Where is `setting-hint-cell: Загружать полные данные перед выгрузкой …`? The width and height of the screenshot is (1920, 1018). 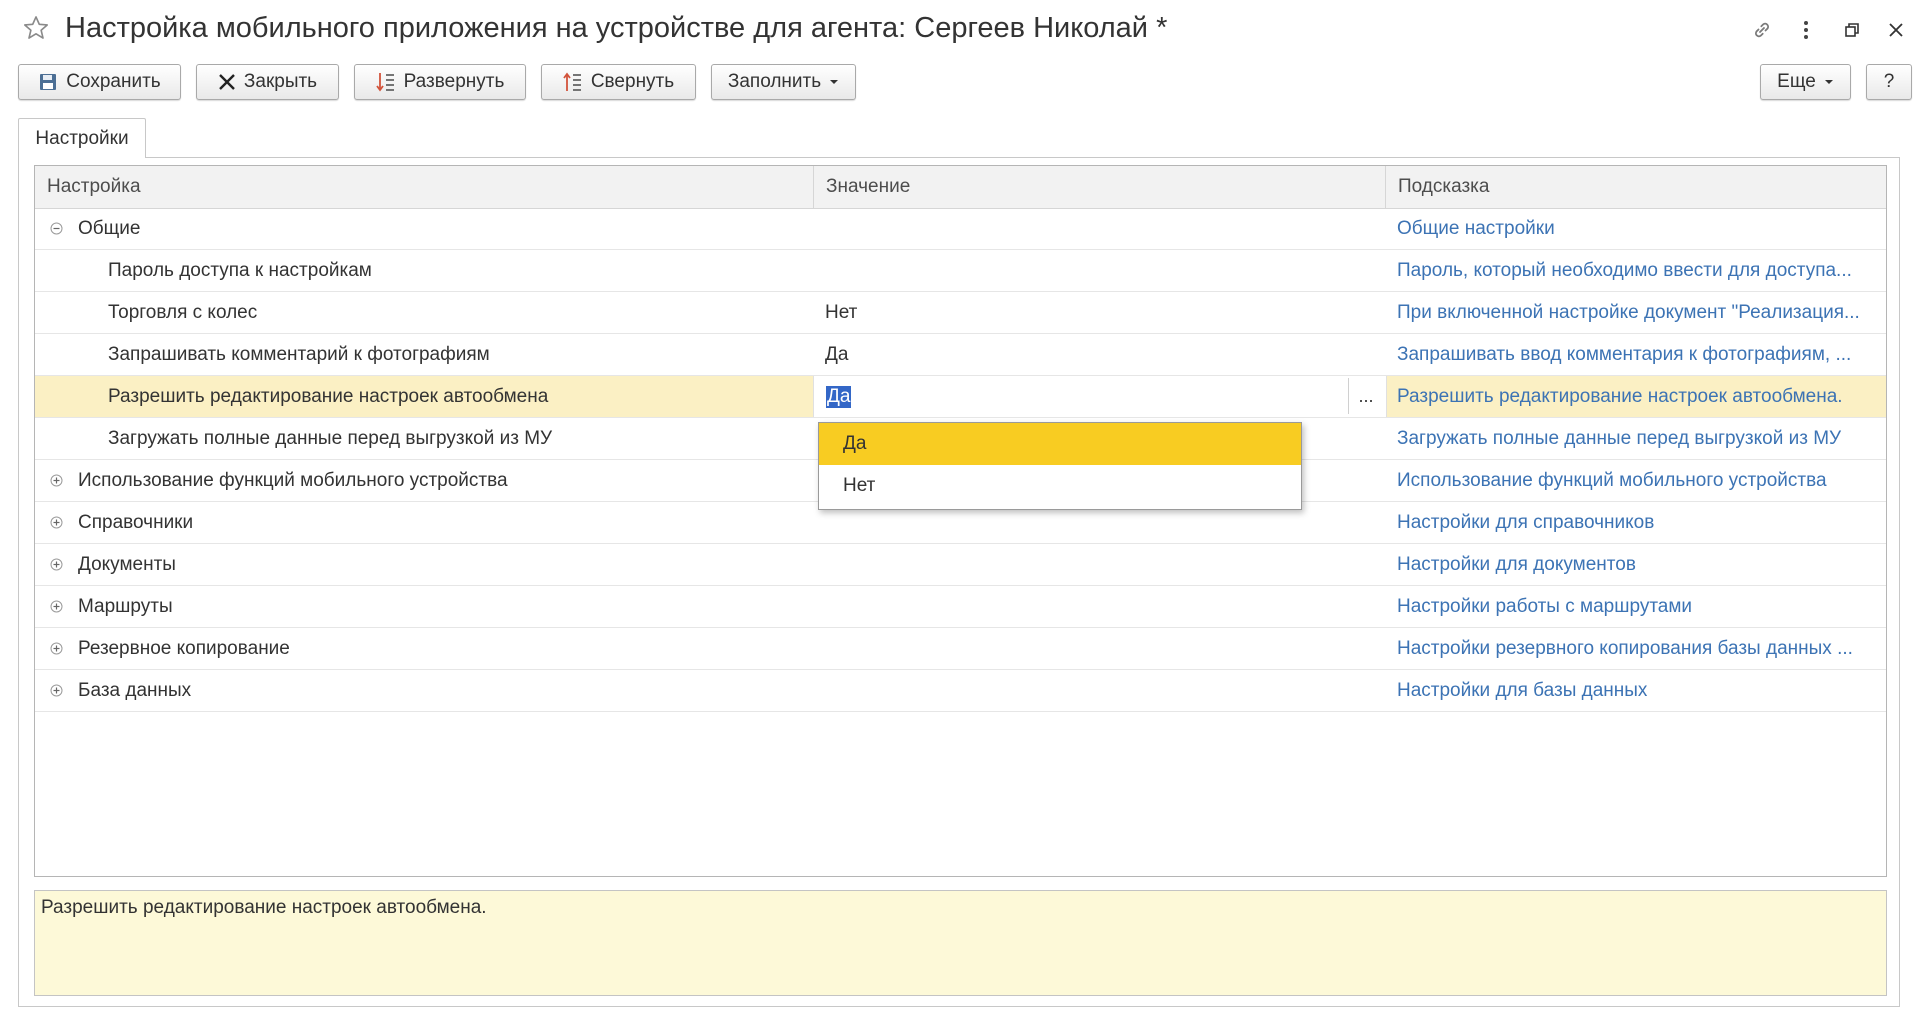 setting-hint-cell: Загружать полные данные перед выгрузкой … is located at coordinates (1619, 438).